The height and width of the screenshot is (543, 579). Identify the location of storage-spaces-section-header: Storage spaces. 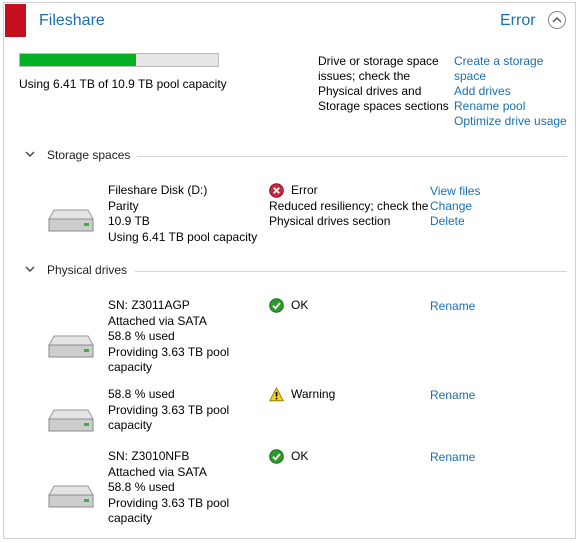
(294, 156).